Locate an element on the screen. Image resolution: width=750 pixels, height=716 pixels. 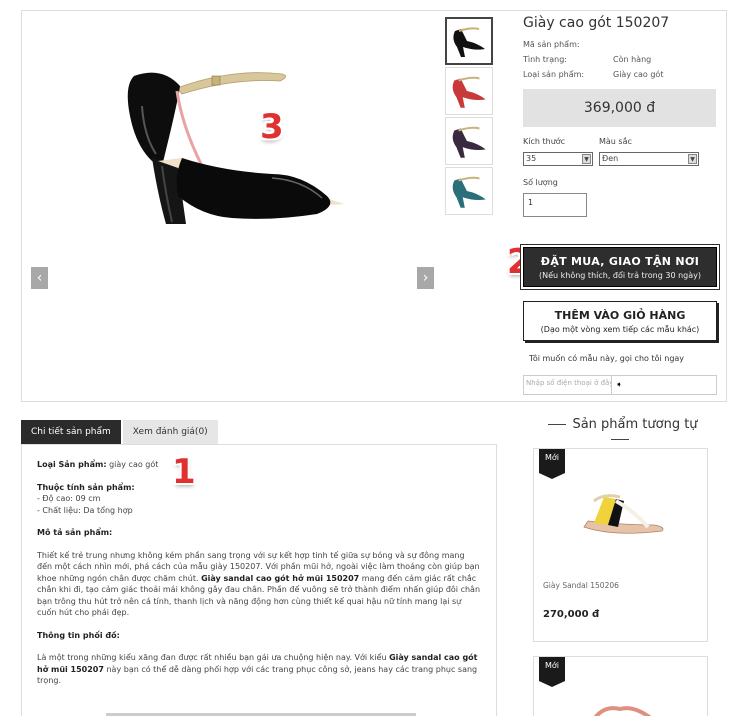
thumbnail-red is located at coordinates (469, 91).